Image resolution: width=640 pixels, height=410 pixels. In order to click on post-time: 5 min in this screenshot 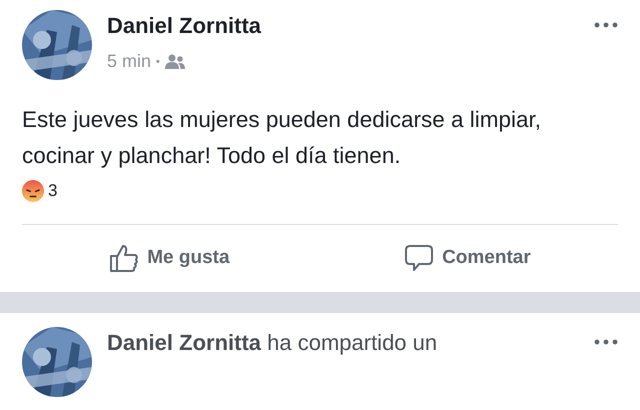, I will do `click(129, 61)`.